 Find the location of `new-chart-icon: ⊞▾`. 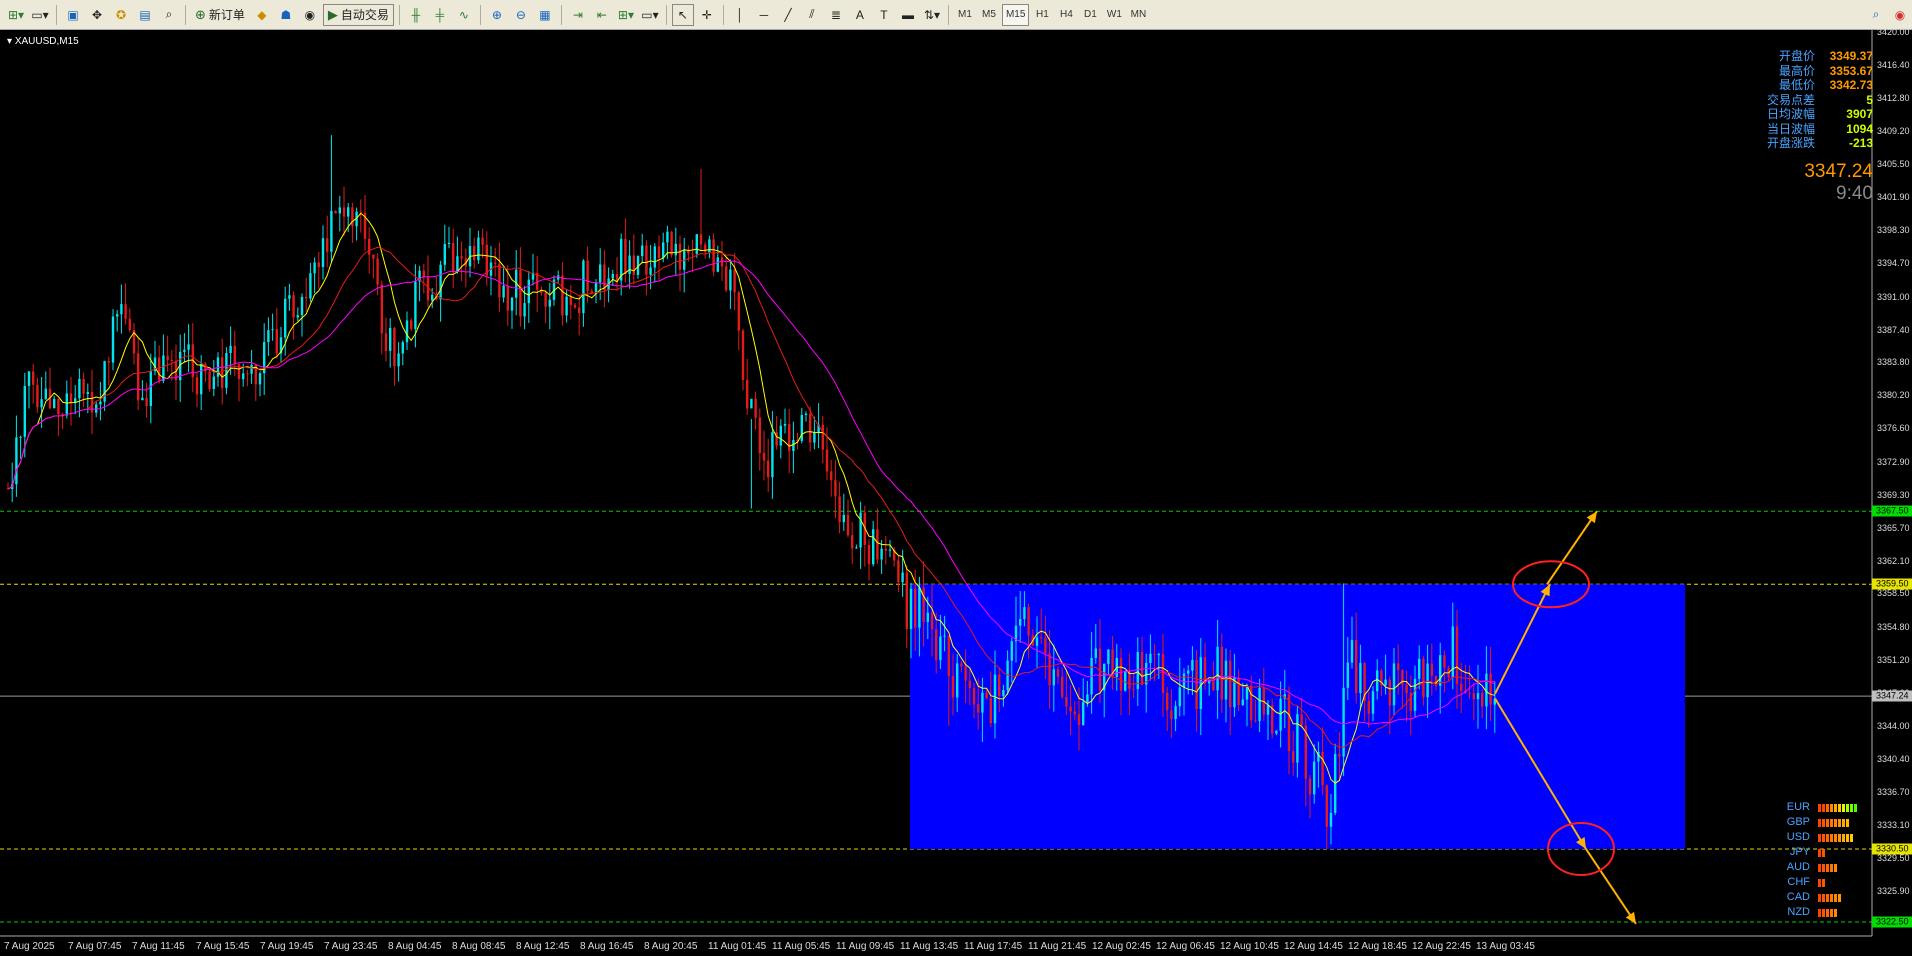

new-chart-icon: ⊞▾ is located at coordinates (16, 15).